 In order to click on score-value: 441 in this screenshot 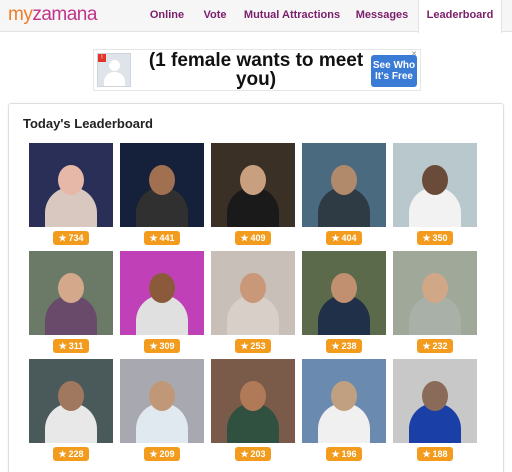, I will do `click(167, 238)`.